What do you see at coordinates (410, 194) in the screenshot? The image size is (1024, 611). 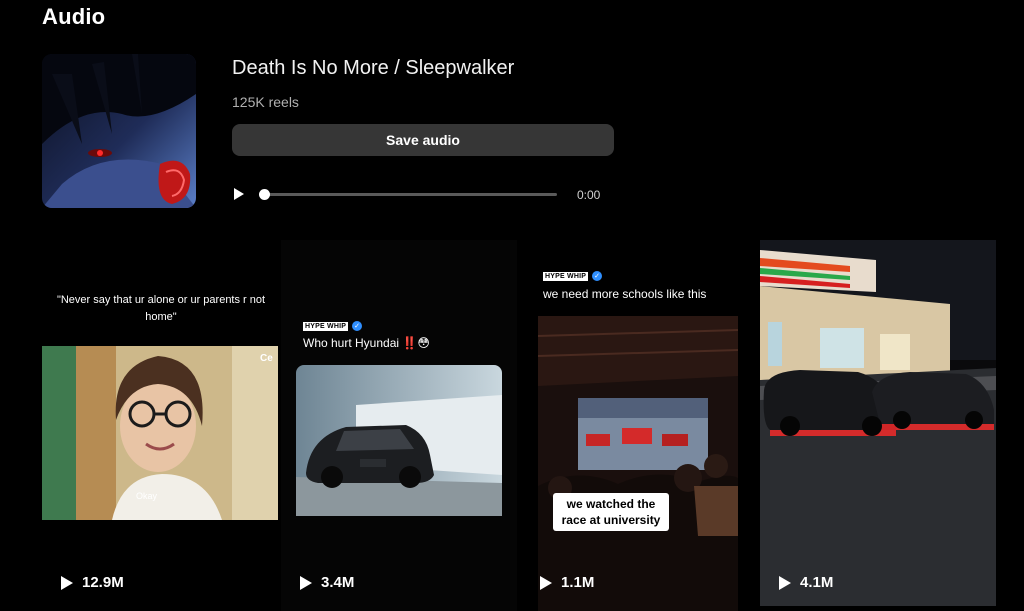 I see `audio-progress-bar` at bounding box center [410, 194].